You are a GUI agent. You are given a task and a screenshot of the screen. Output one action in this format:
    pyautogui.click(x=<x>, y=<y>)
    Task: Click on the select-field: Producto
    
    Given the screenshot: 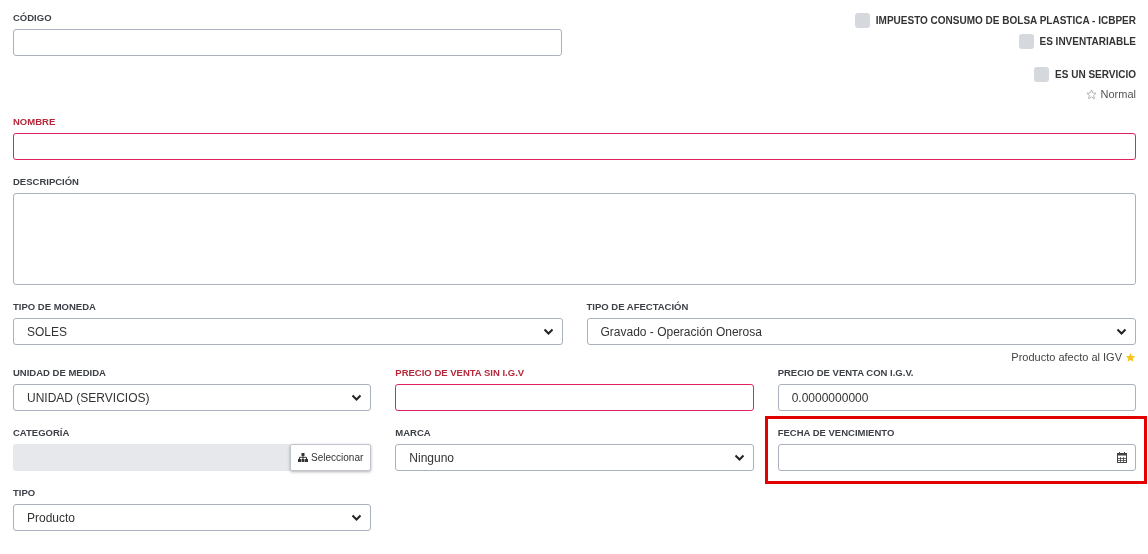 What is the action you would take?
    pyautogui.click(x=192, y=517)
    